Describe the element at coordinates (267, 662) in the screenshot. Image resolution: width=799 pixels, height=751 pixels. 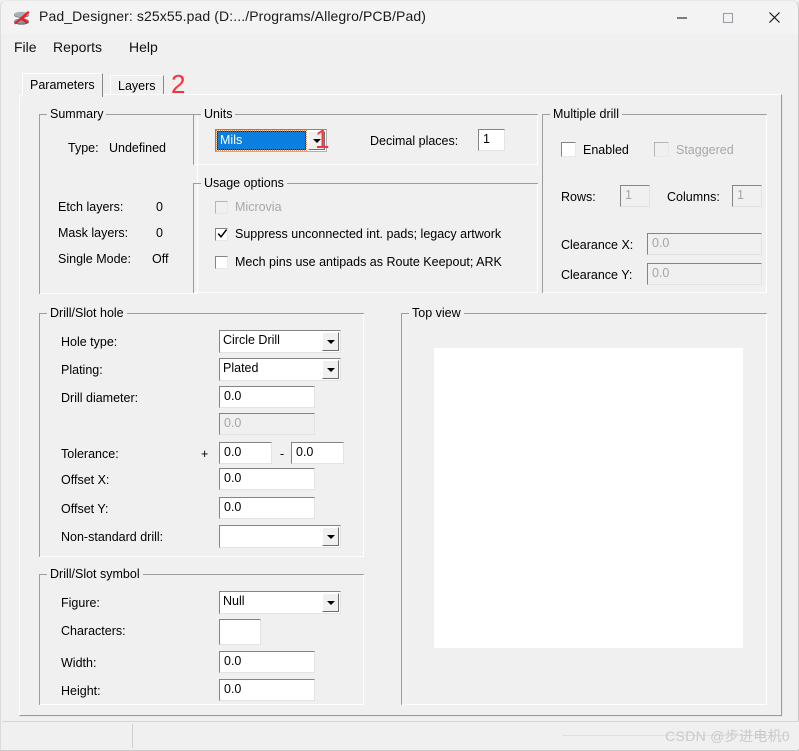
I see `width-input: 0.0` at that location.